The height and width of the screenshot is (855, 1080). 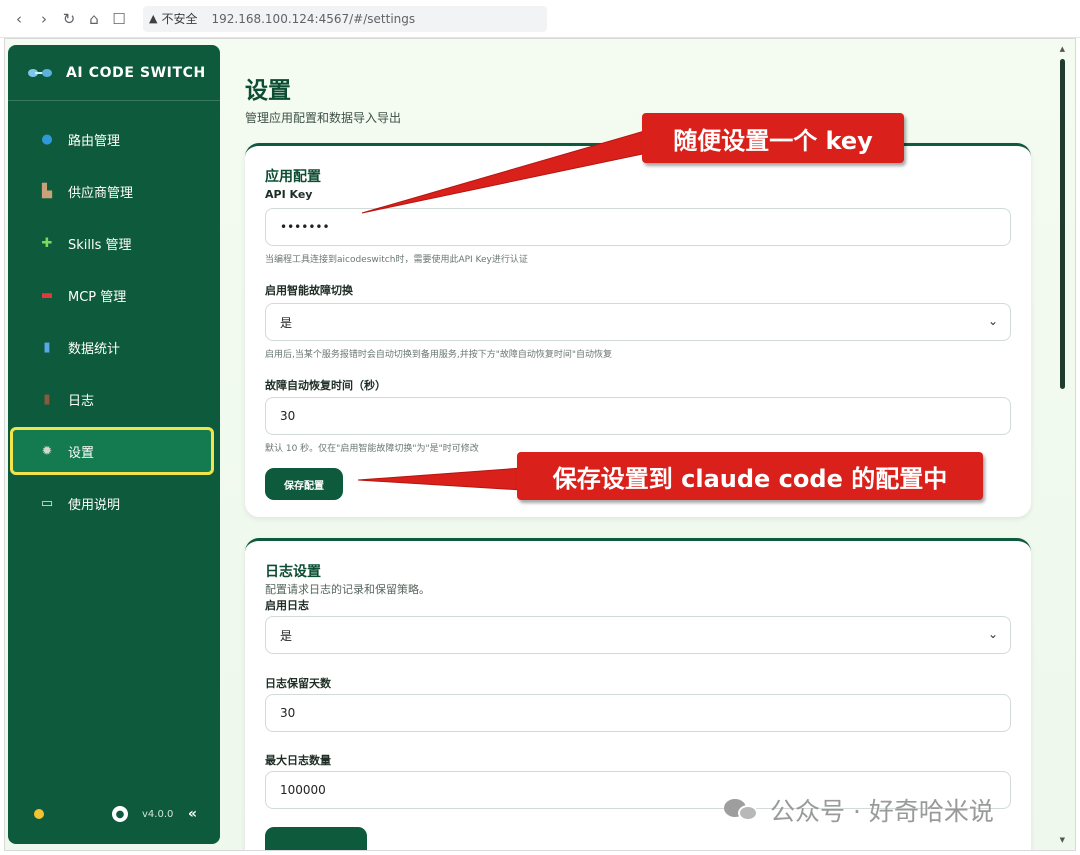 What do you see at coordinates (47, 295) in the screenshot?
I see `robot-icon: ▬` at bounding box center [47, 295].